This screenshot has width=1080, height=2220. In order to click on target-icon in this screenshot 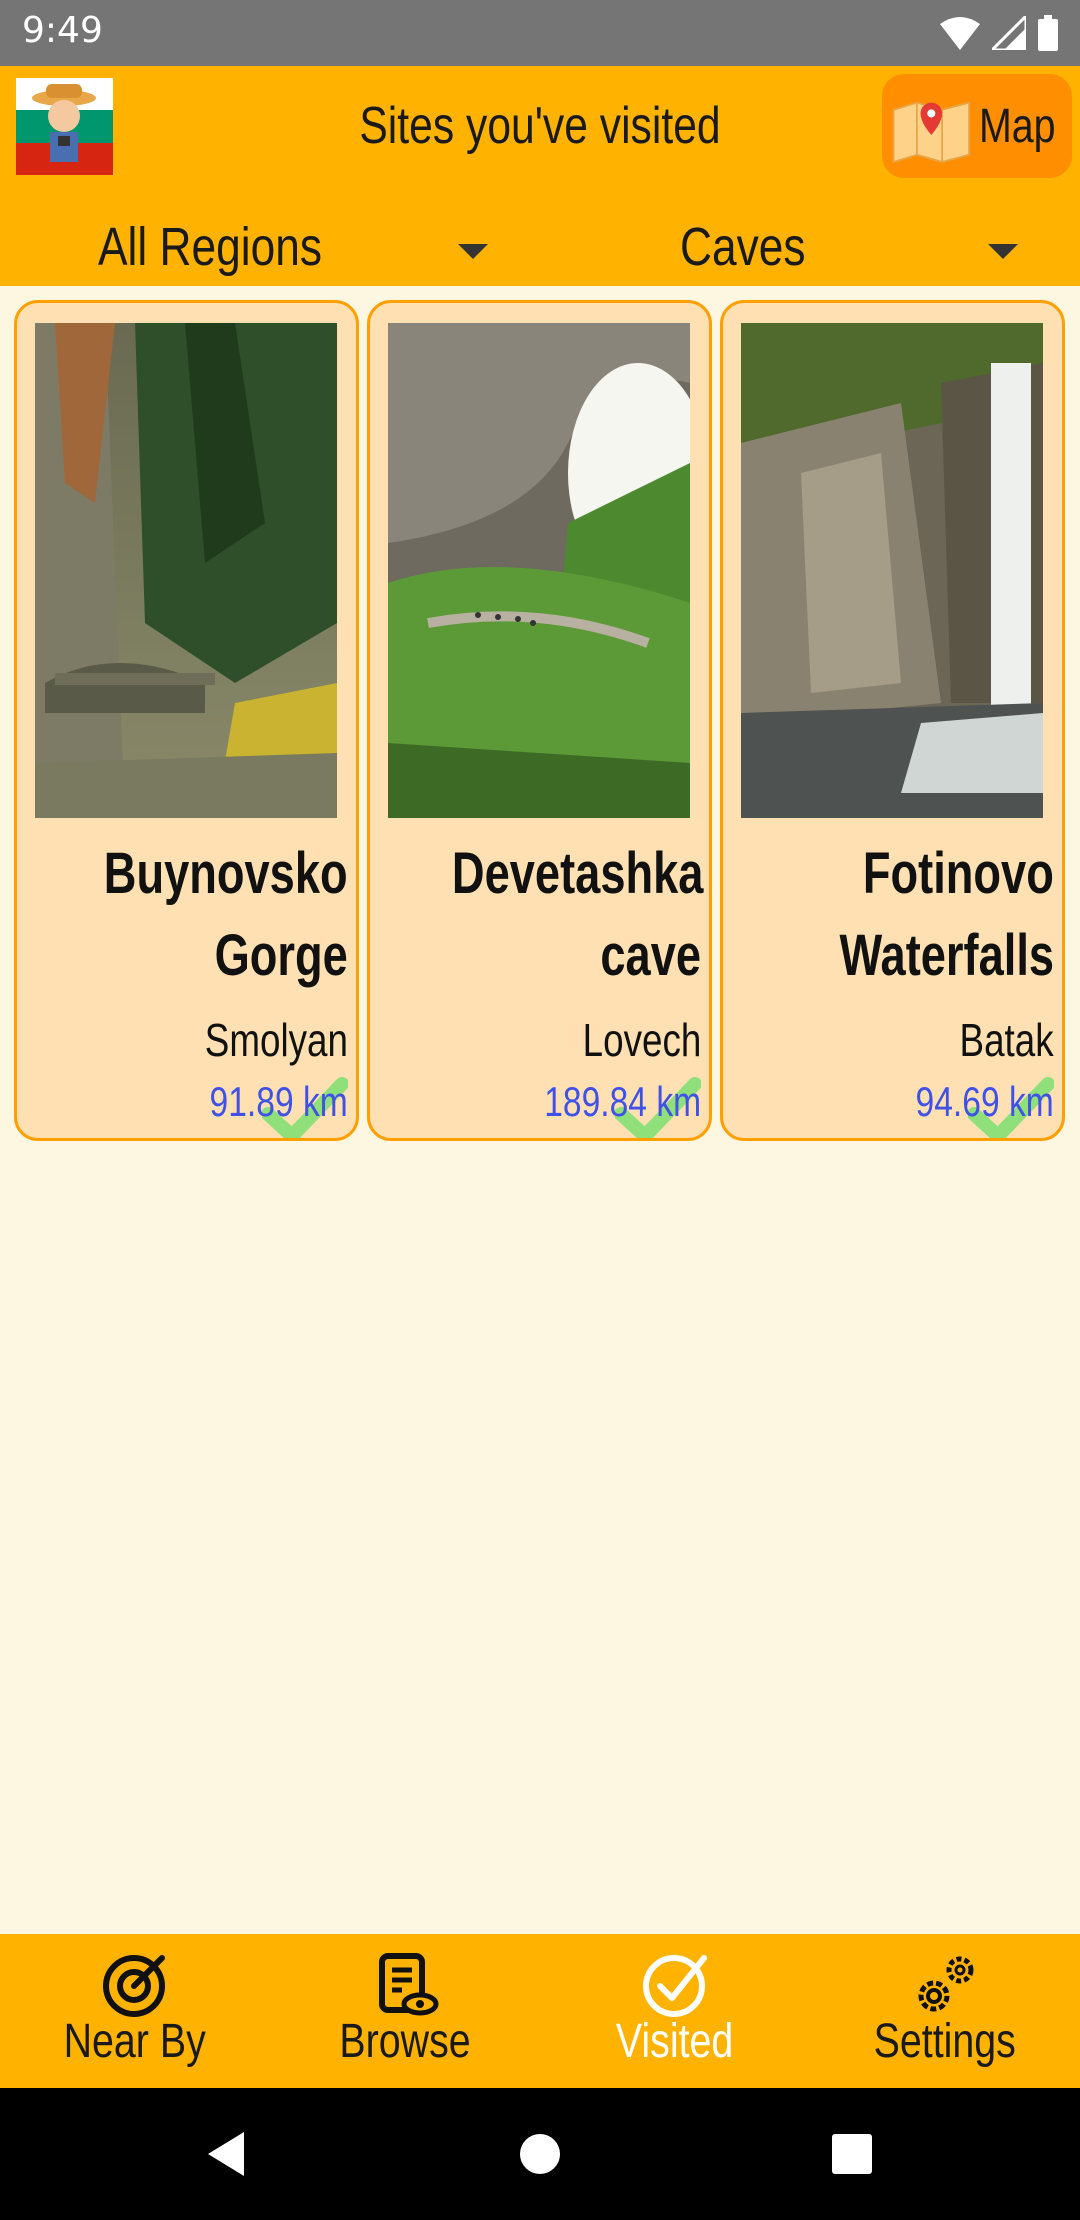, I will do `click(134, 1986)`.